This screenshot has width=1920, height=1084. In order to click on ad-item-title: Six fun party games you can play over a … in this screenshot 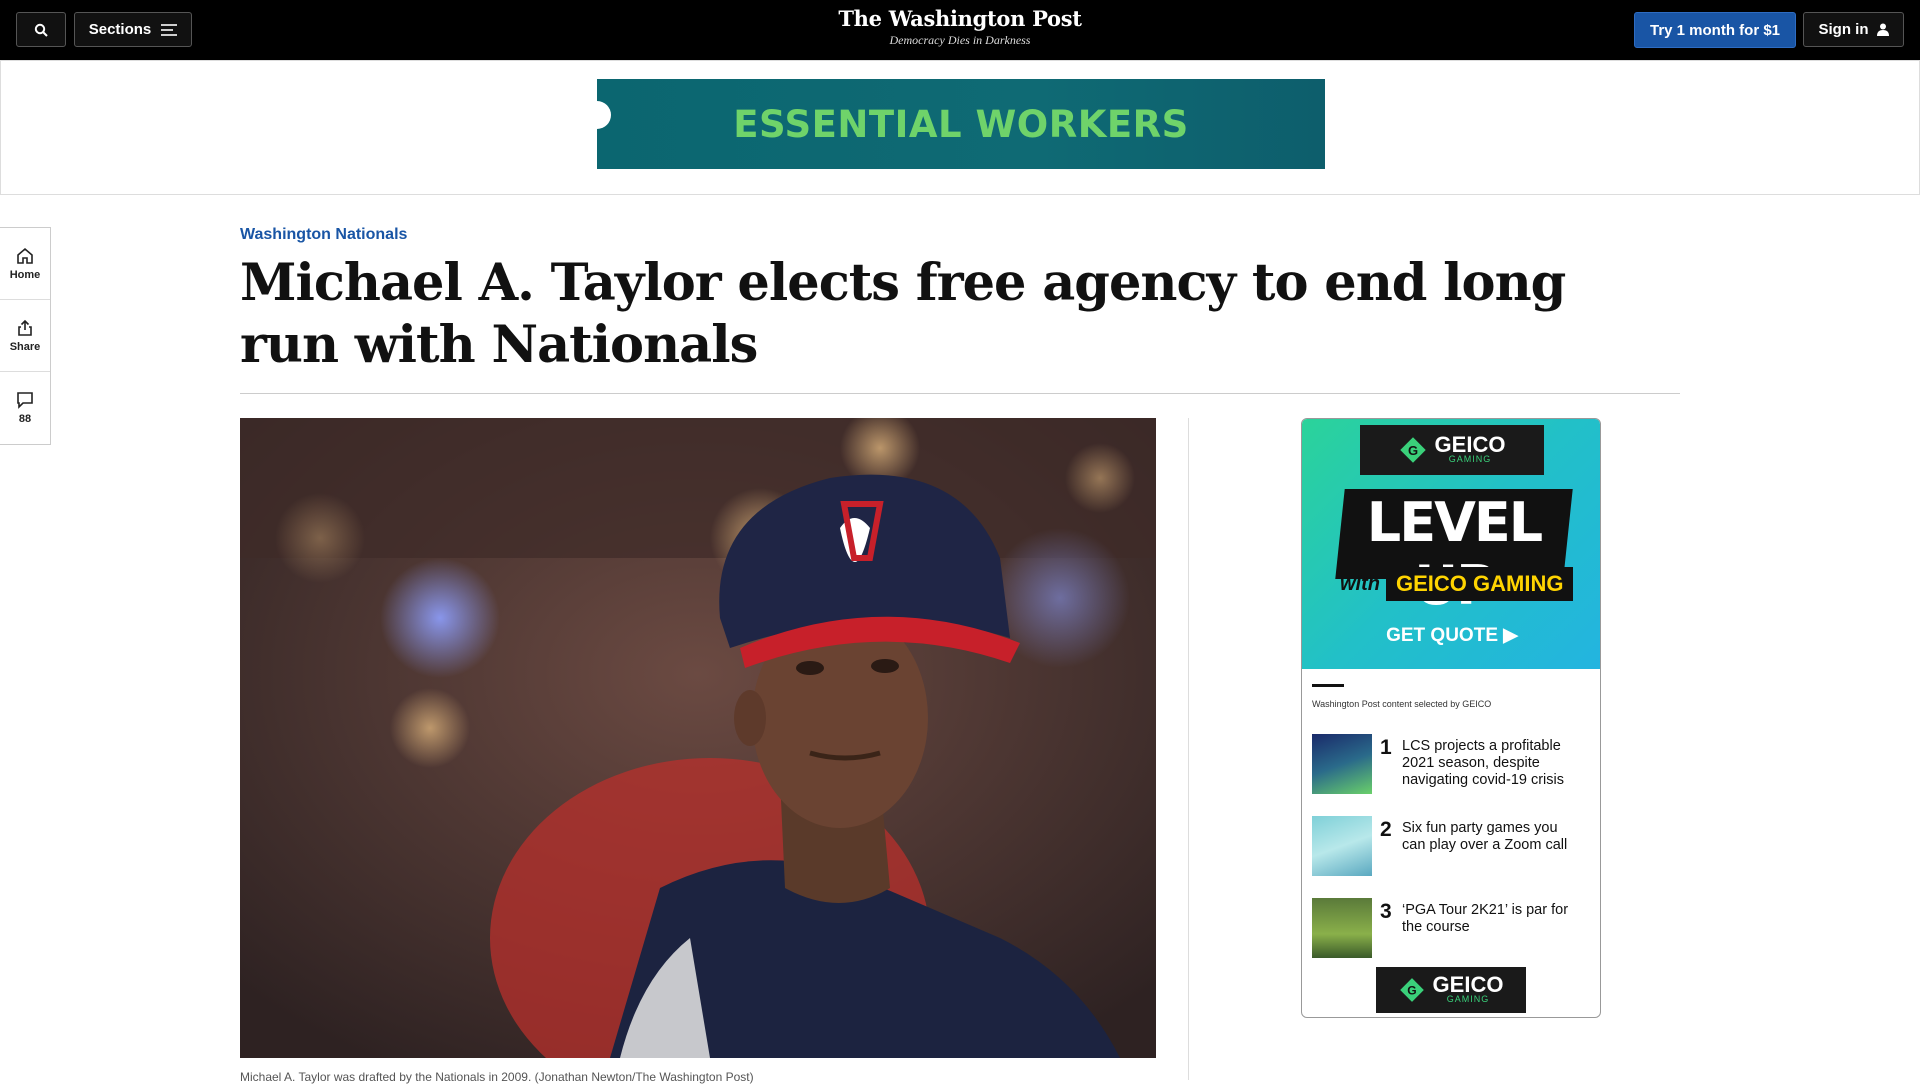, I will do `click(1485, 836)`.